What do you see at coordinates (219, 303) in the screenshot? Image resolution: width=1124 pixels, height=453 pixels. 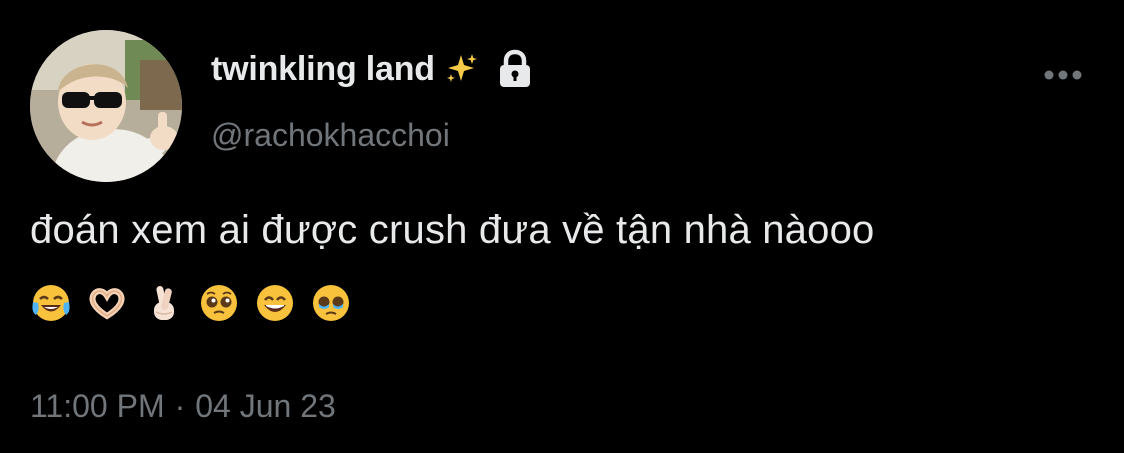 I see `pleading-face-icon` at bounding box center [219, 303].